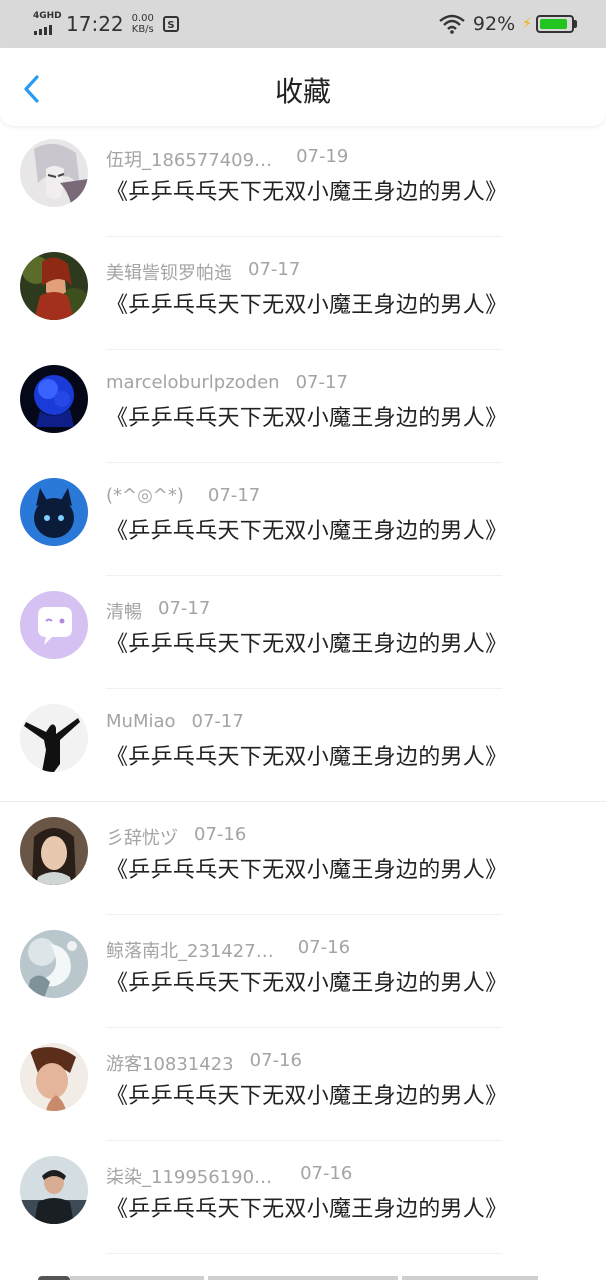 The image size is (606, 1280). I want to click on username: 清暢, so click(124, 611).